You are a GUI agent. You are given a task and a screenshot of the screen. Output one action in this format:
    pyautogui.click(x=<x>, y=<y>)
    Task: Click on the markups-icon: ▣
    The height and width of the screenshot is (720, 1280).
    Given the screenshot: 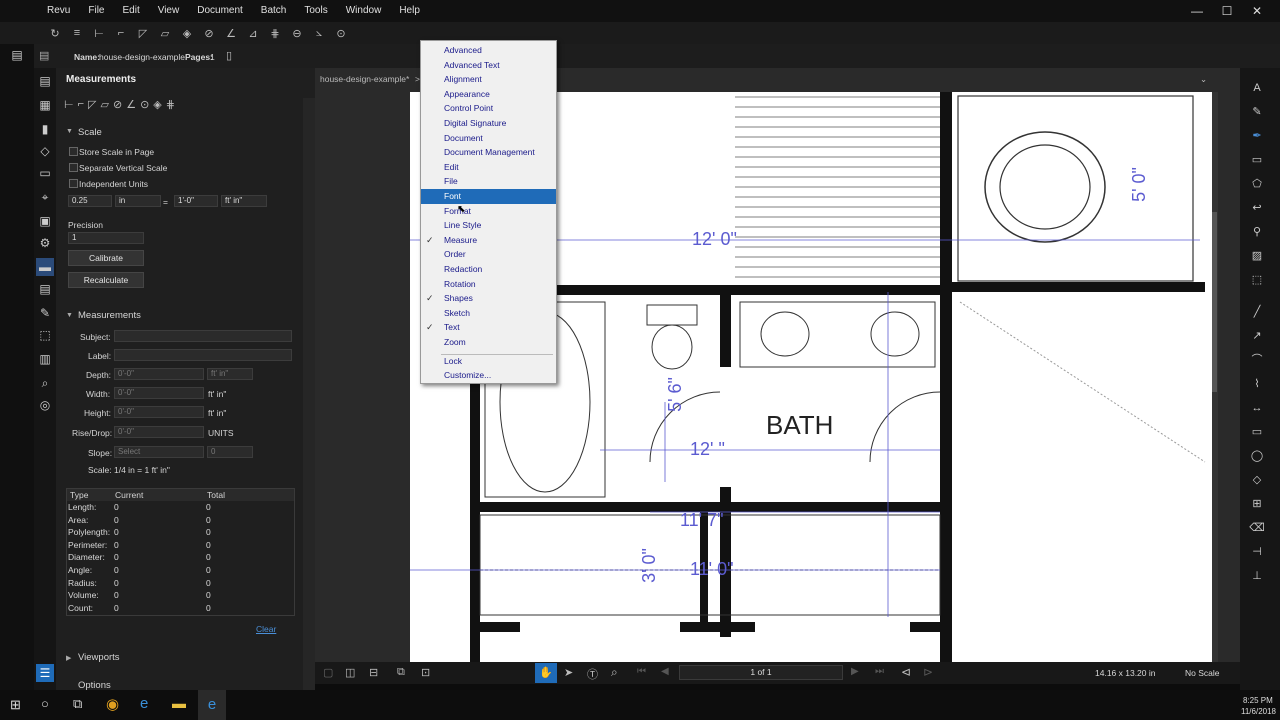 What is the action you would take?
    pyautogui.click(x=45, y=221)
    